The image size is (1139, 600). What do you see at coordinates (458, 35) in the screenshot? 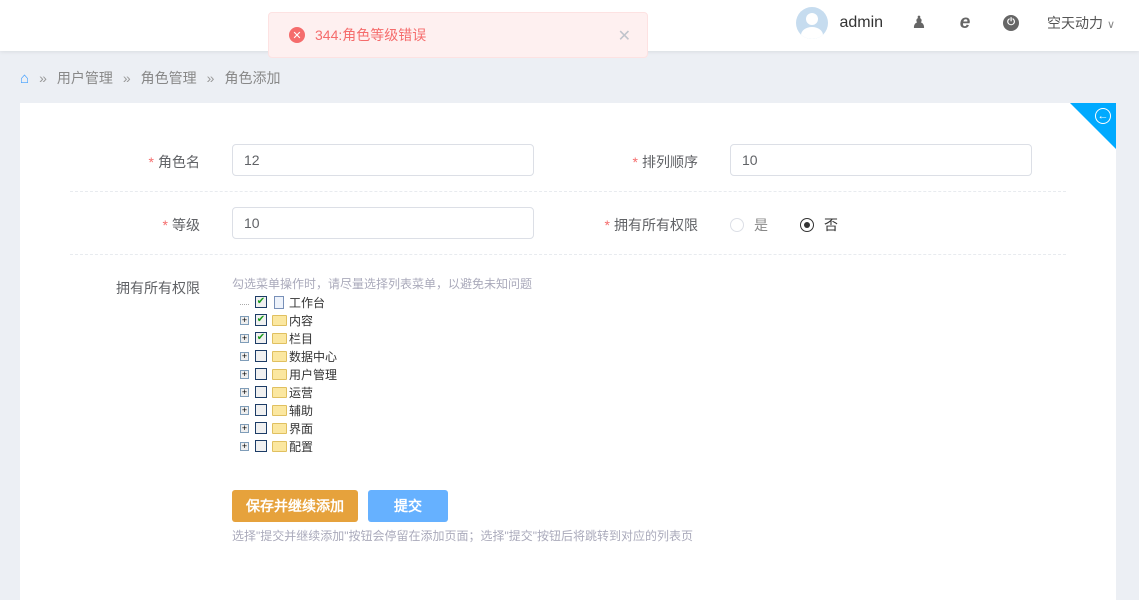
I see `error-toast: ✕ 344:角色等级错误 ✕` at bounding box center [458, 35].